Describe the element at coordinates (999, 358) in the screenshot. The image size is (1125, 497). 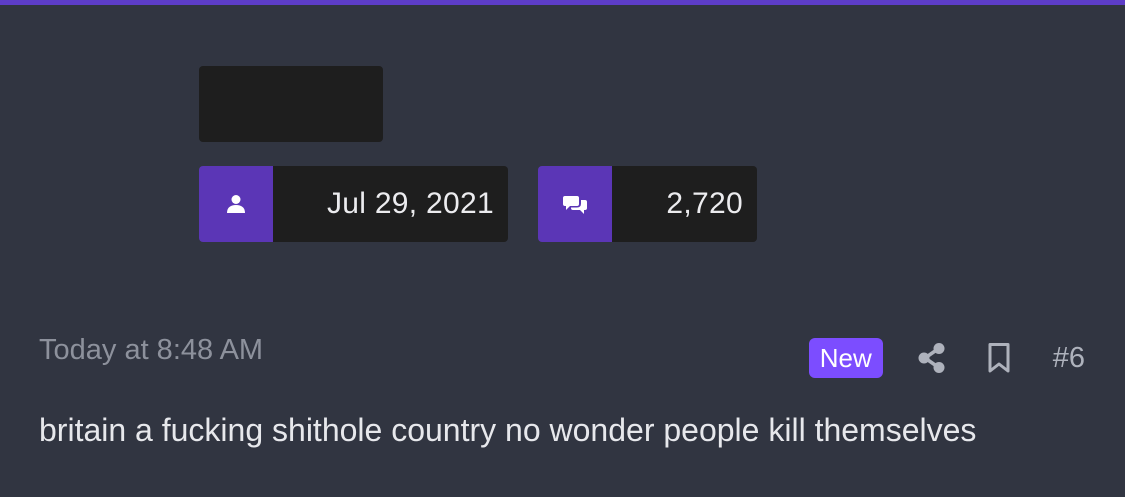
I see `bookmark-icon` at that location.